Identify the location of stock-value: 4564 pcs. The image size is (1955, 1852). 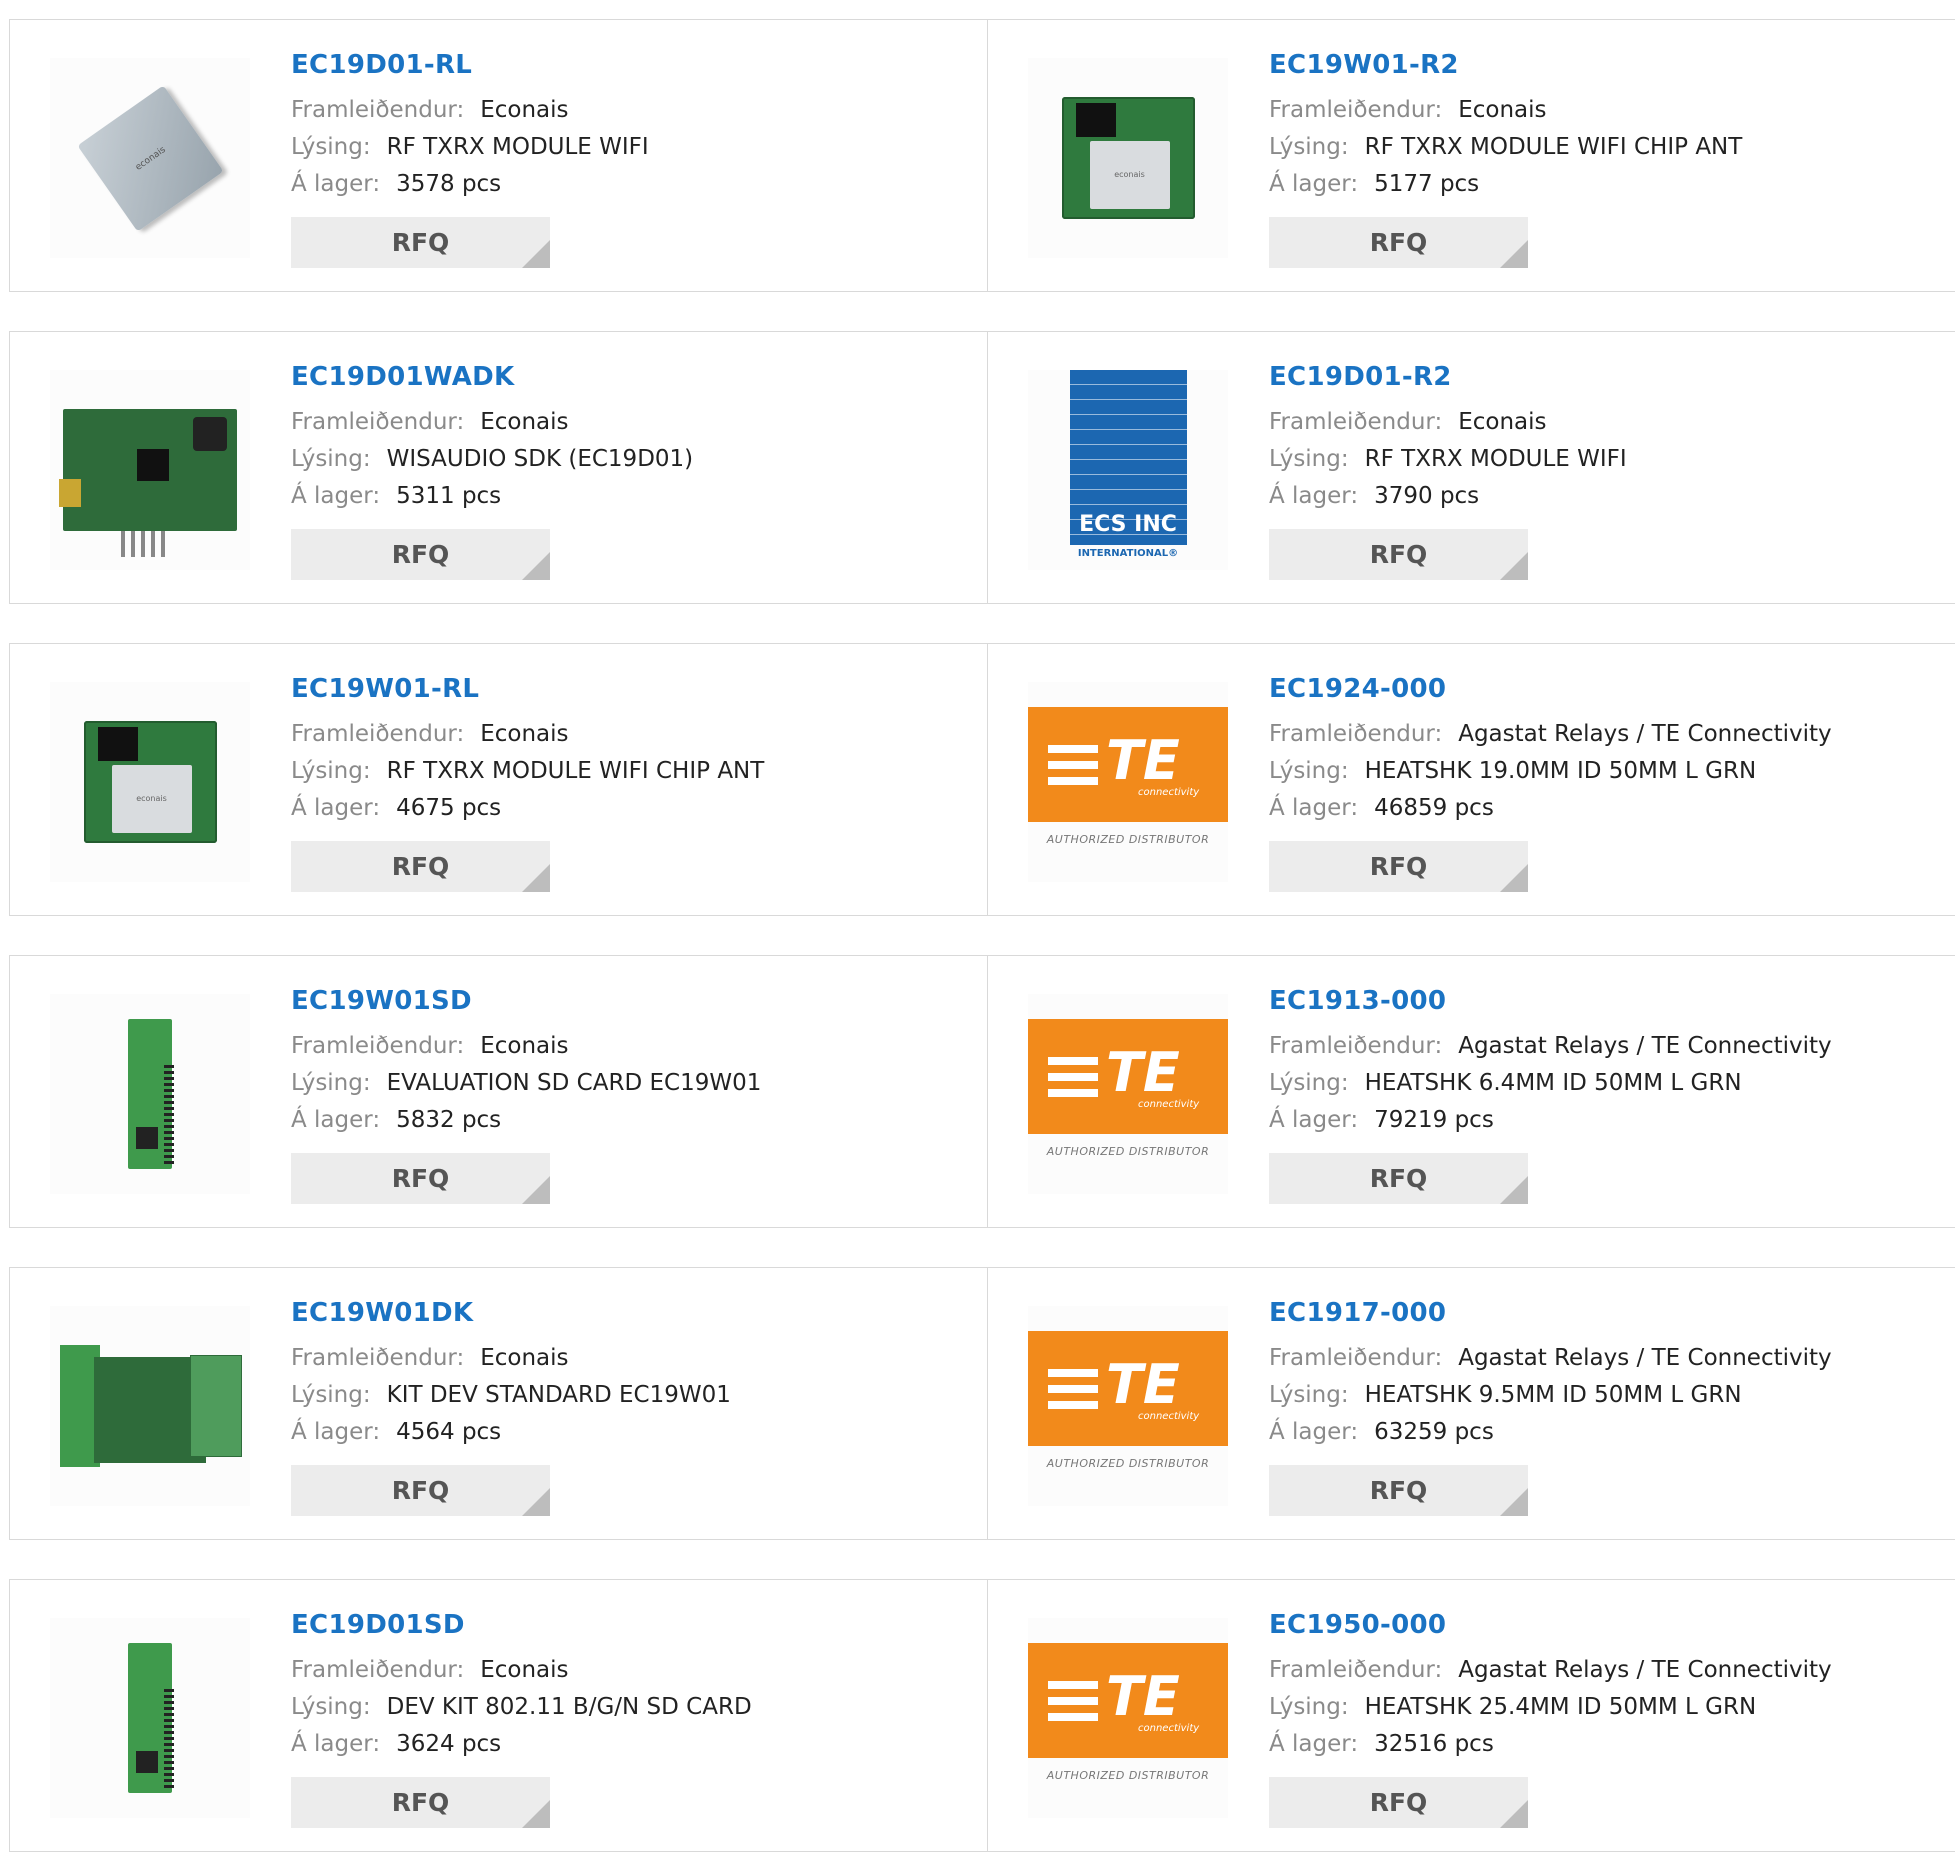
(449, 1432).